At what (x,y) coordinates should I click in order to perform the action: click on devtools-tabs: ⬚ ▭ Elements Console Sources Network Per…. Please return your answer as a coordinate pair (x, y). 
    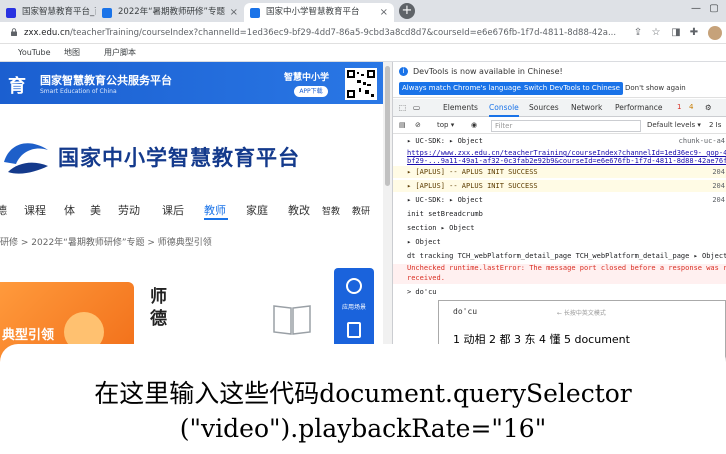
    Looking at the image, I should click on (559, 108).